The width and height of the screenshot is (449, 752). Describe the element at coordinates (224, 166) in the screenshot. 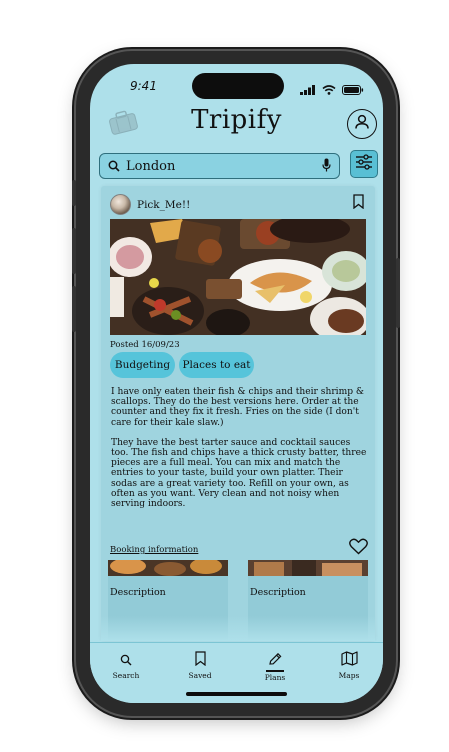

I see `search-input: London` at that location.